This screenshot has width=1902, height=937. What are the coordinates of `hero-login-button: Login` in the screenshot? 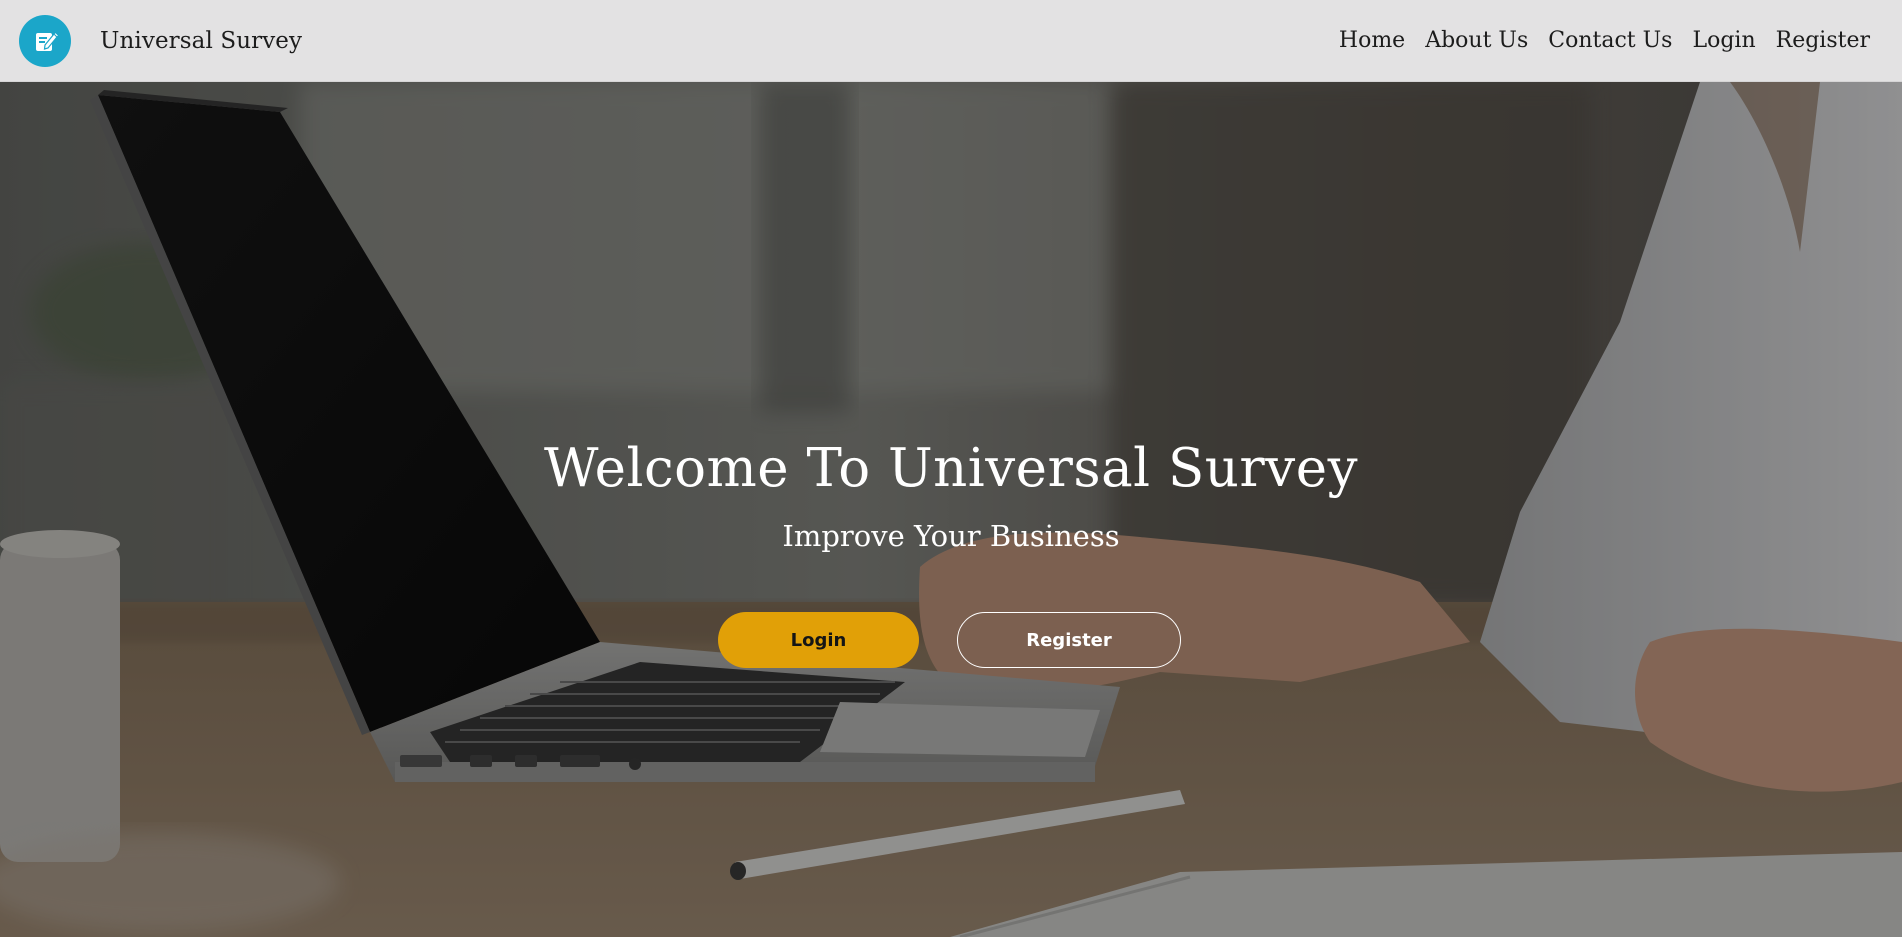 It's located at (818, 640).